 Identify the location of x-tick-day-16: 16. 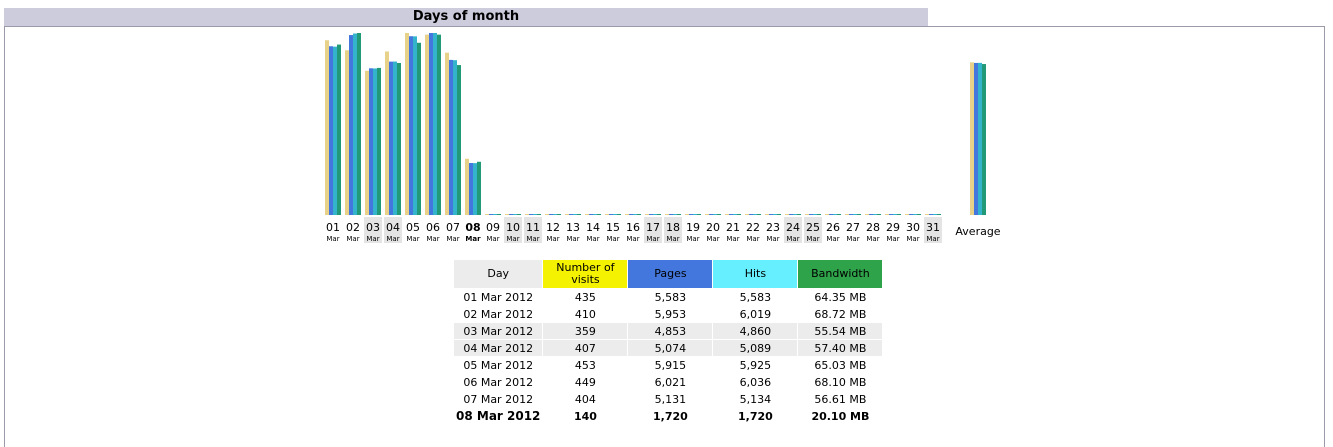
(633, 227).